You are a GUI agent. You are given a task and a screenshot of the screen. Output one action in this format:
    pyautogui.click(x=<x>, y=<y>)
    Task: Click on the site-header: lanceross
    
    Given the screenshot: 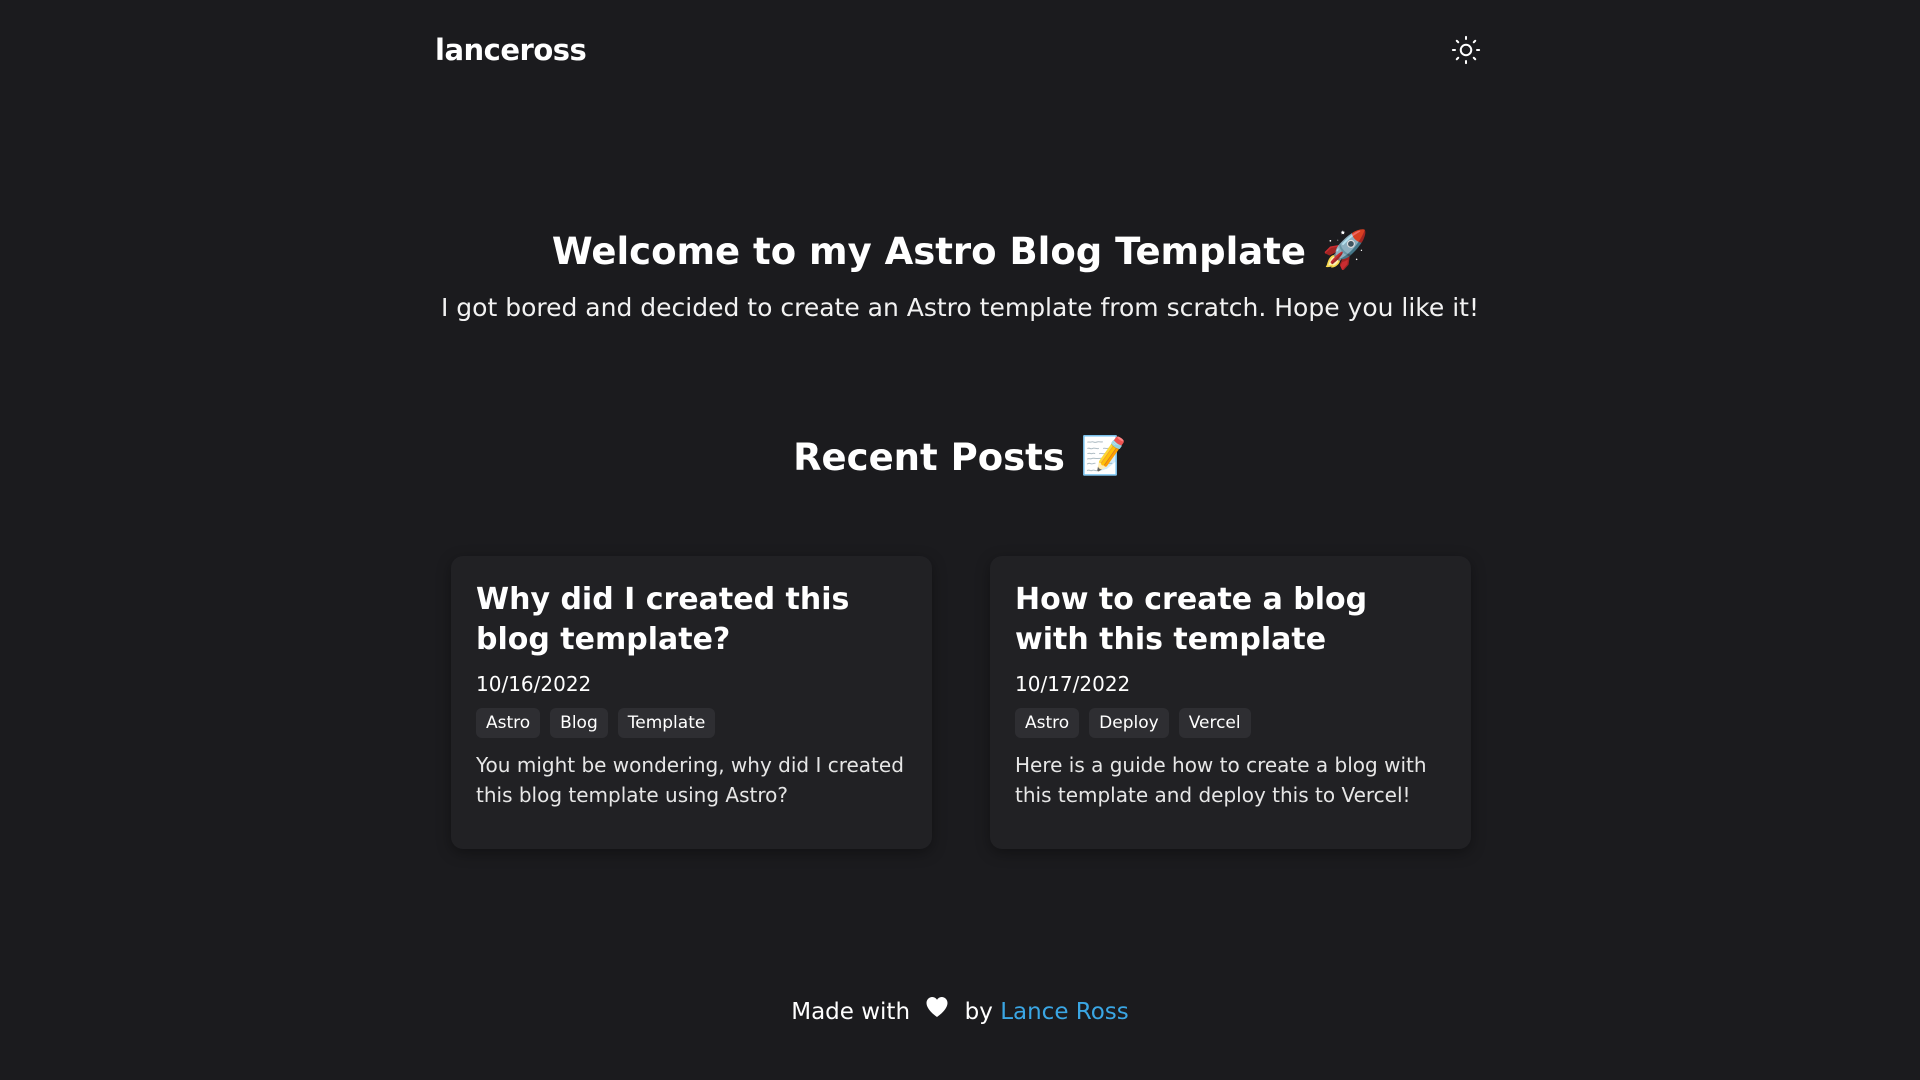 What is the action you would take?
    pyautogui.click(x=960, y=50)
    